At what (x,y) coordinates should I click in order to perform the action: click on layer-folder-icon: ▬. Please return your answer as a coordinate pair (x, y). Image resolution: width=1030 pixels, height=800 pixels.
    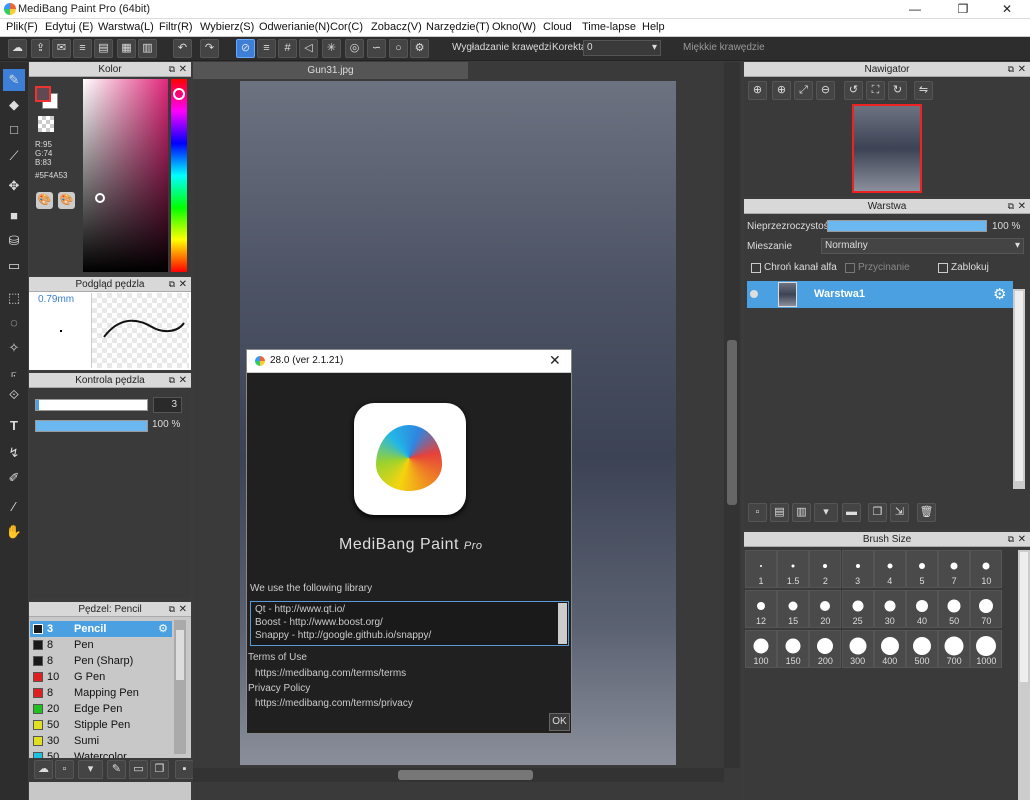
    Looking at the image, I should click on (851, 512).